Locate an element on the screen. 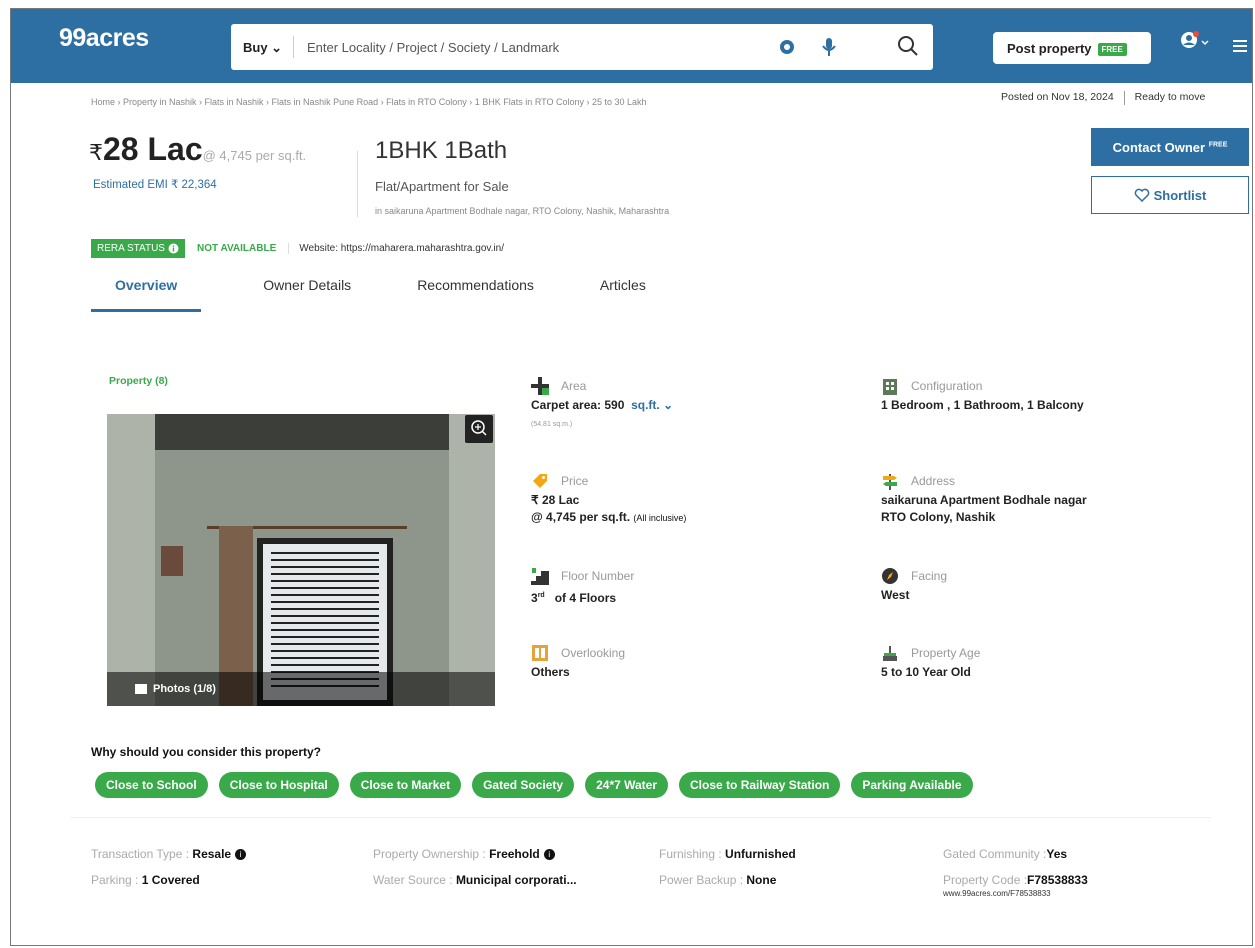 The width and height of the screenshot is (1255, 948). chip-24x7-water: 24*7 Water is located at coordinates (627, 785).